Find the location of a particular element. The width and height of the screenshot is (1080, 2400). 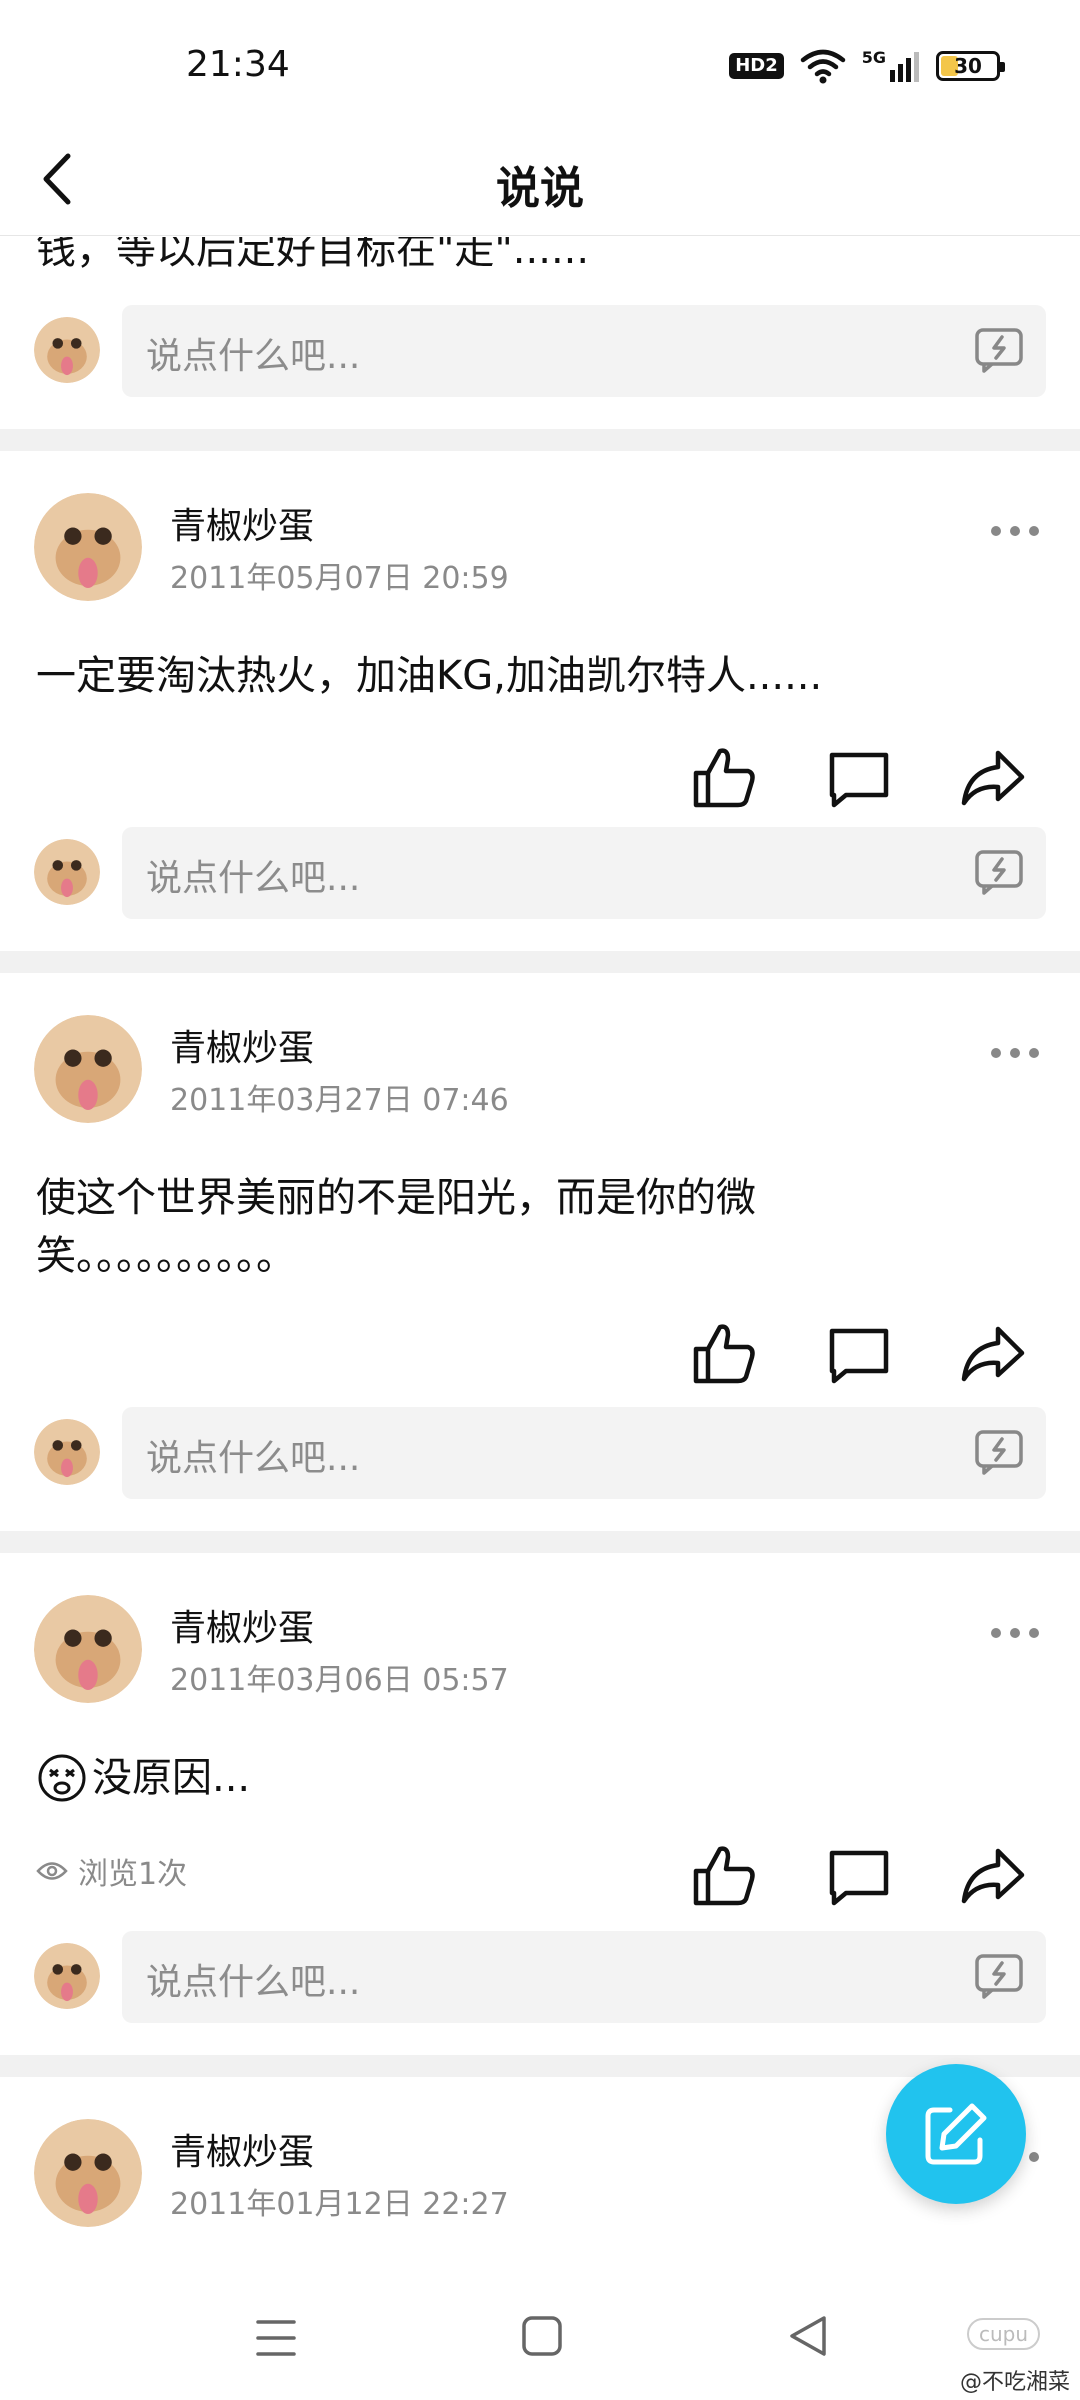

signal-icon: 5G is located at coordinates (891, 66).